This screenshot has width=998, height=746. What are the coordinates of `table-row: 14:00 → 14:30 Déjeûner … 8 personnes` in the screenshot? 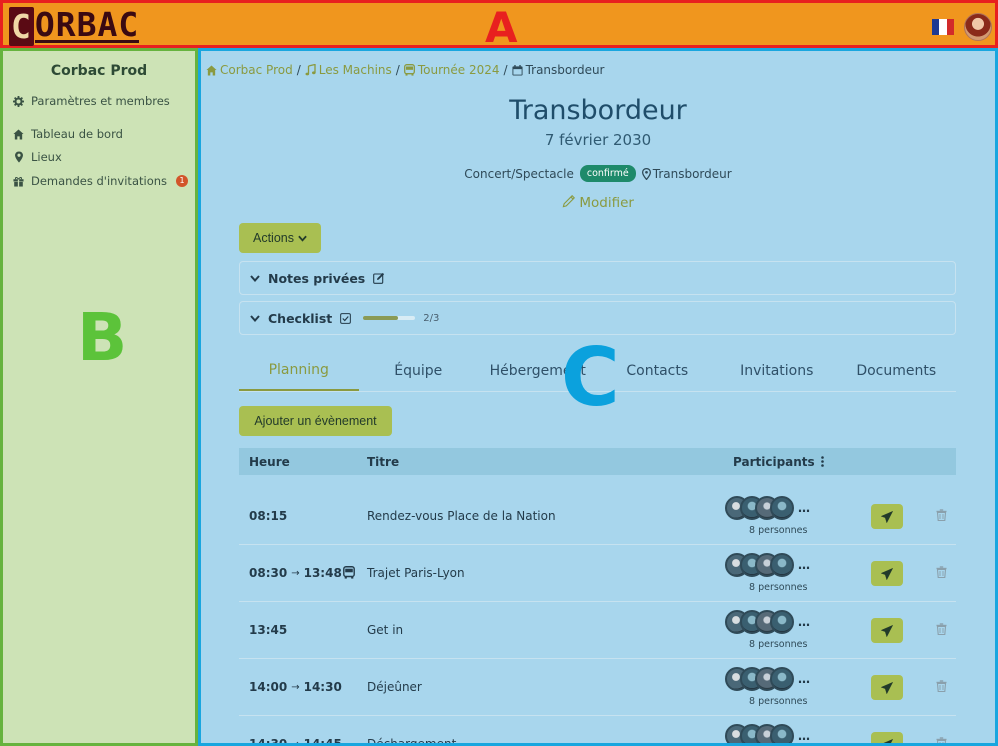 It's located at (597, 687).